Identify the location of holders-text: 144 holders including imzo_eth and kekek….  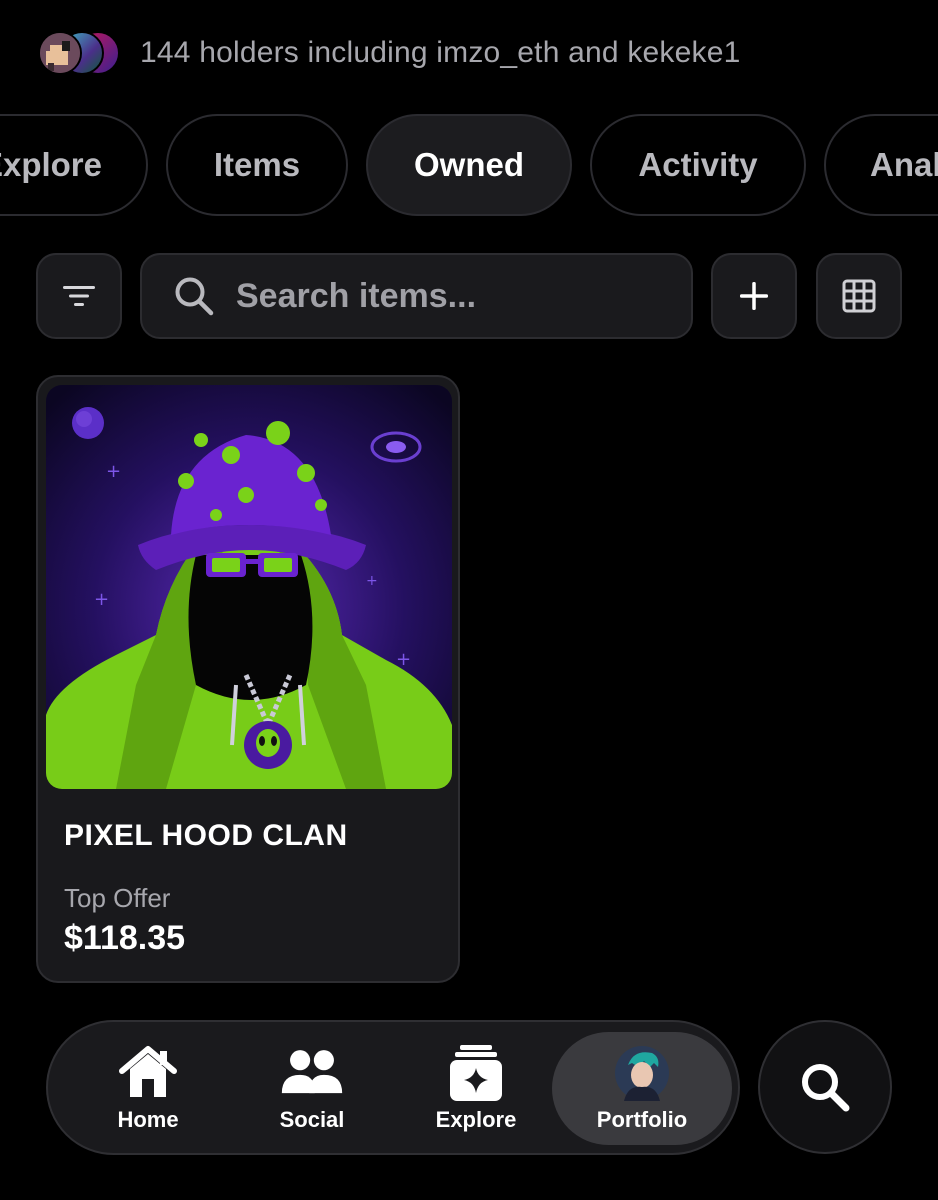
(440, 52).